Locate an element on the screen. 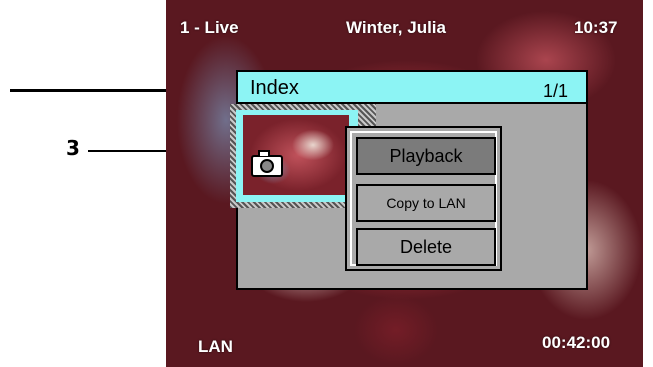 Image resolution: width=653 pixels, height=367 pixels. camera-lens-icon is located at coordinates (267, 166).